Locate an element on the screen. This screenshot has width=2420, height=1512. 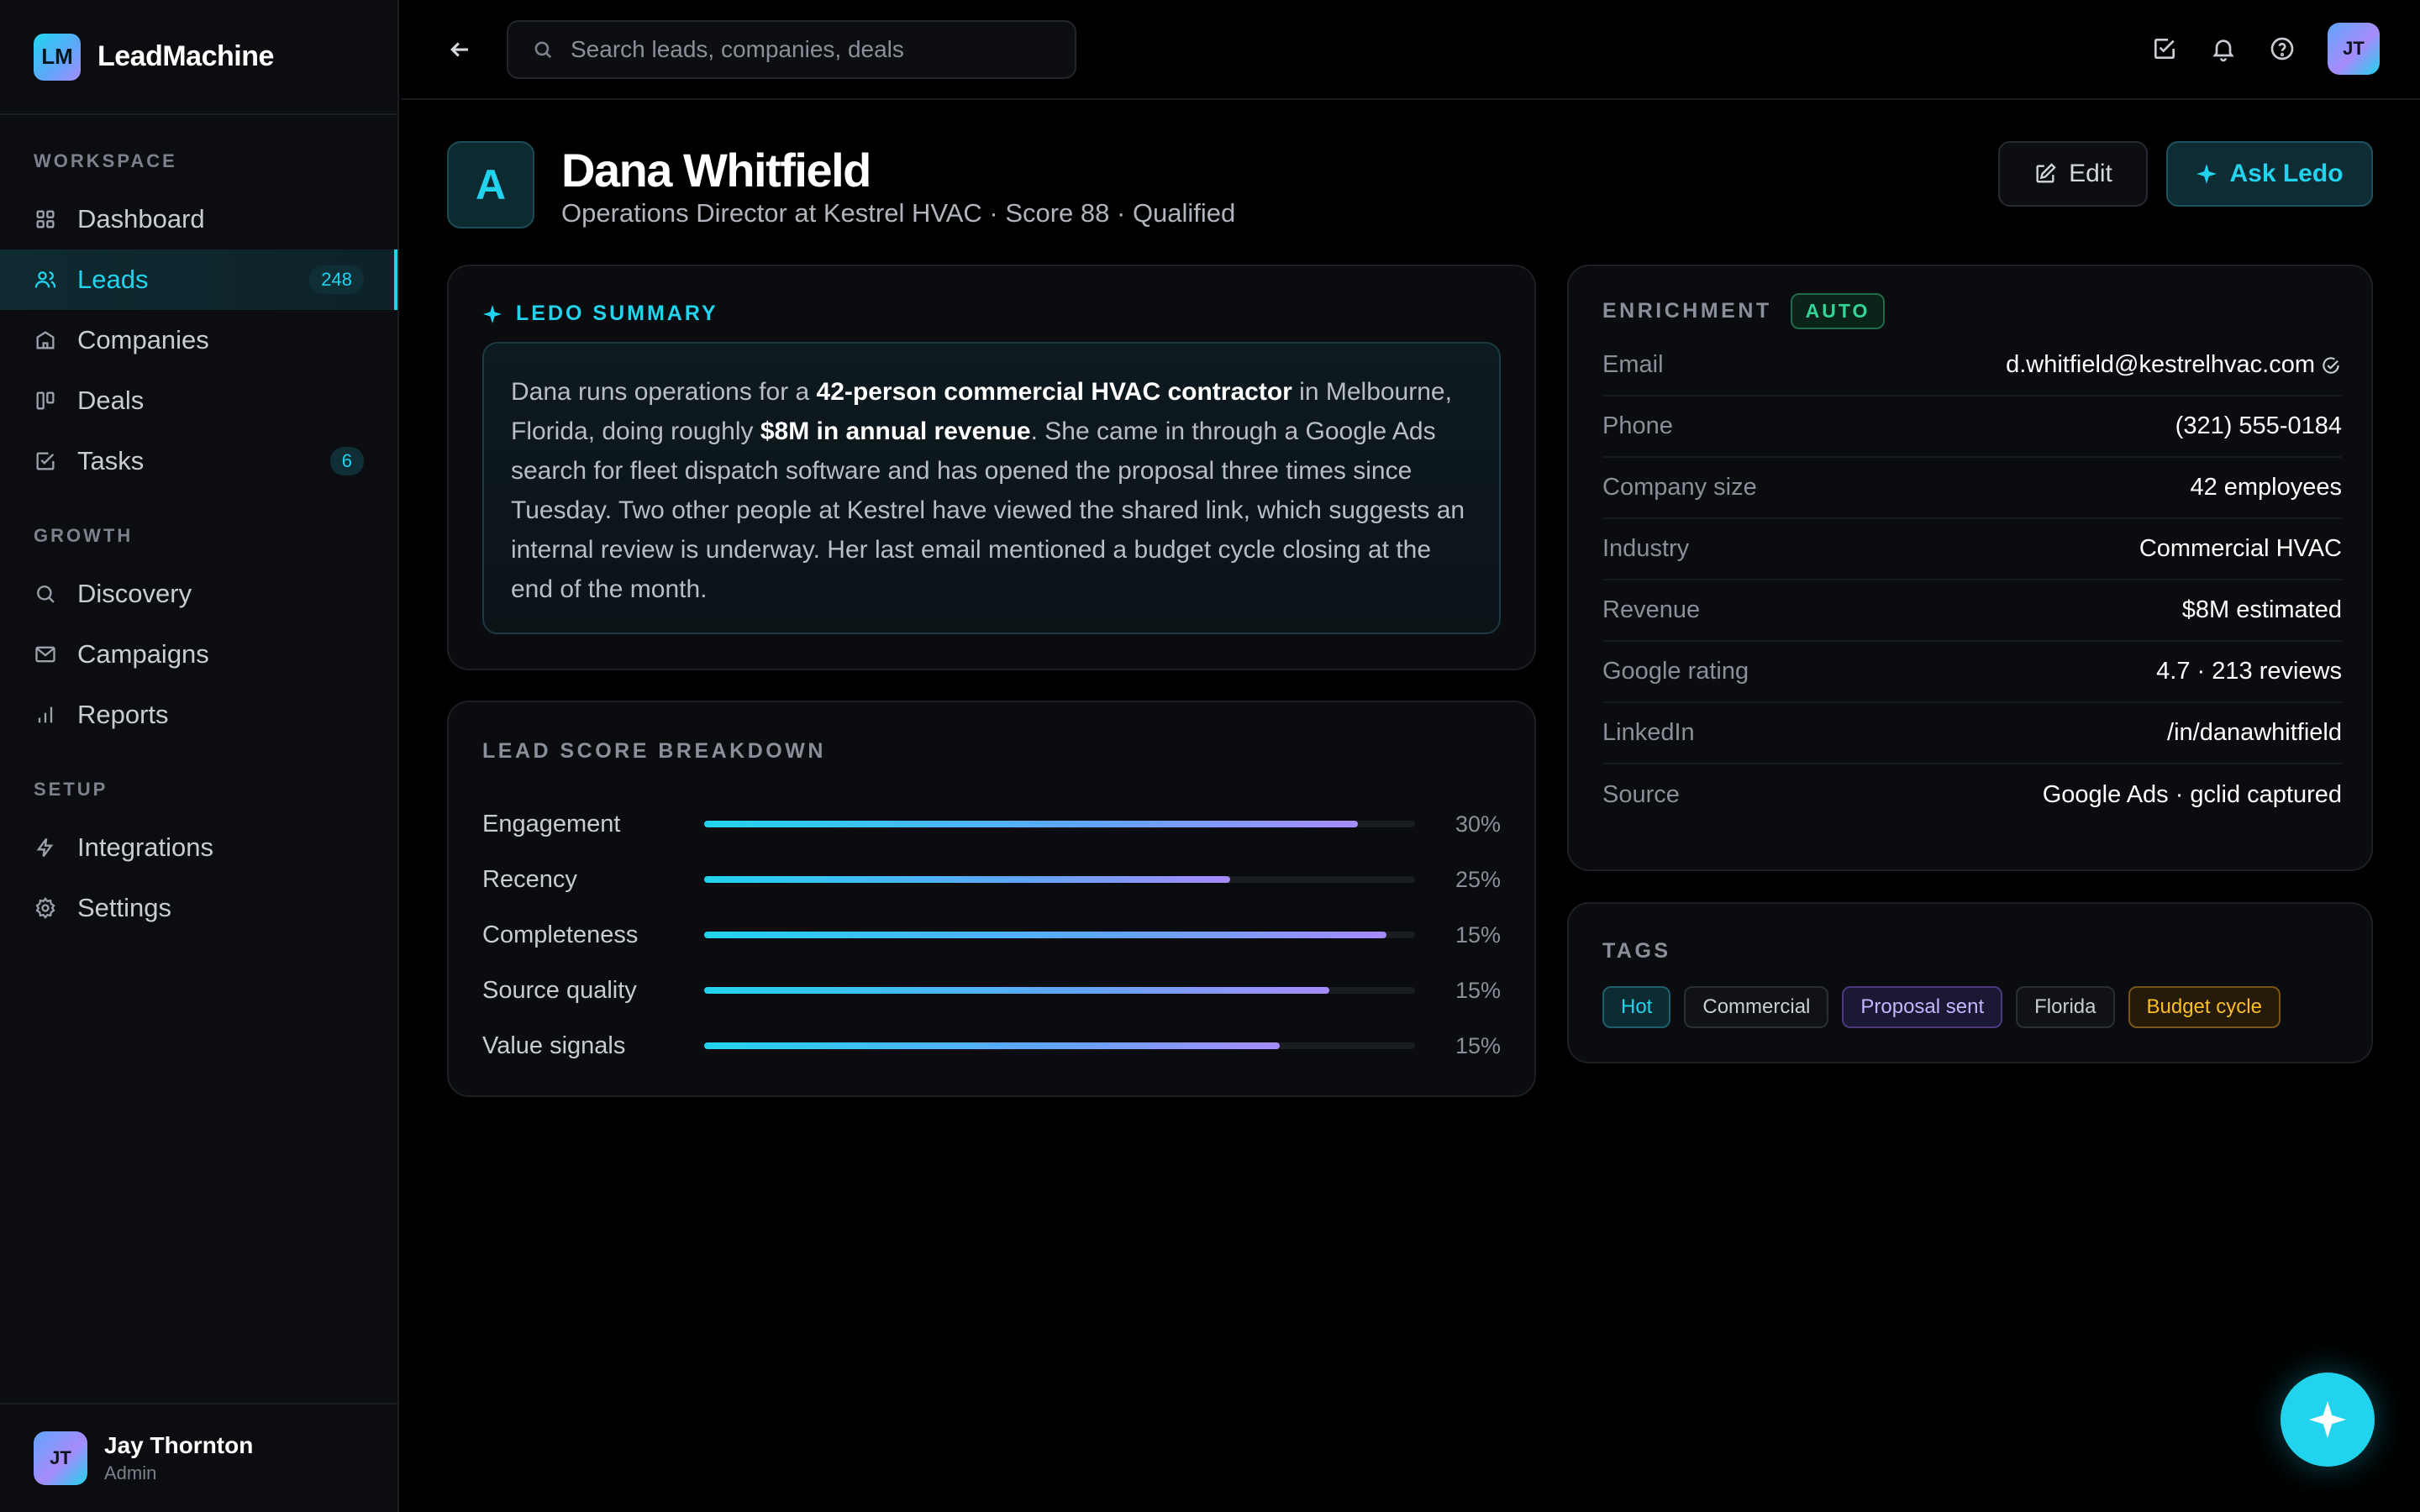
sidebar-item-leads: Leads 248 is located at coordinates (199, 279).